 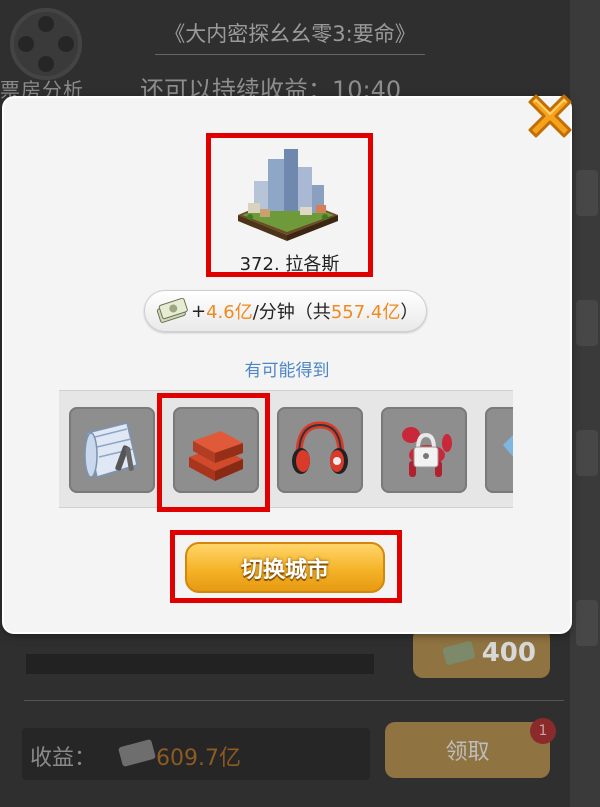 I want to click on income-mid: /分钟（共, so click(x=291, y=312).